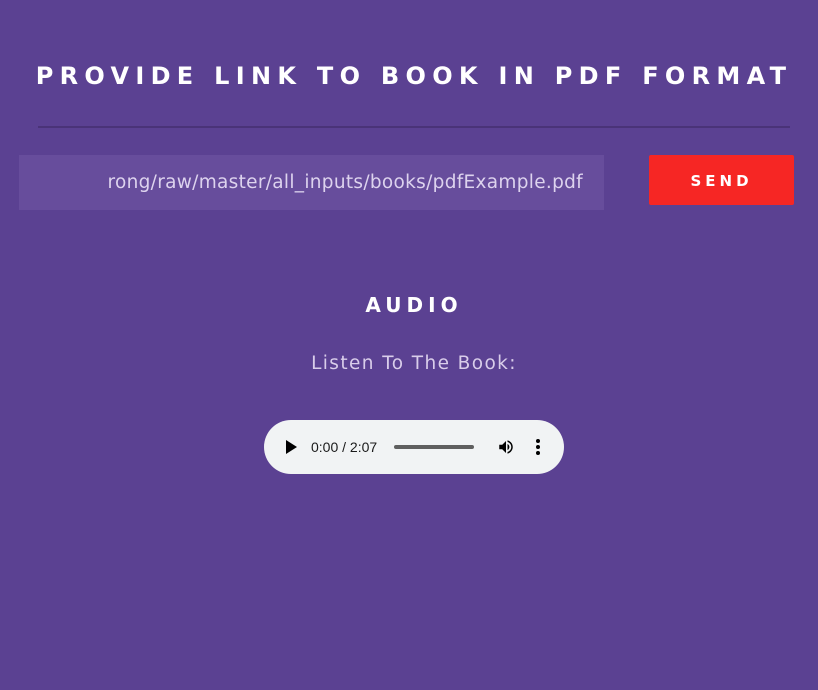 The width and height of the screenshot is (818, 690). I want to click on audio-progress-bar, so click(434, 447).